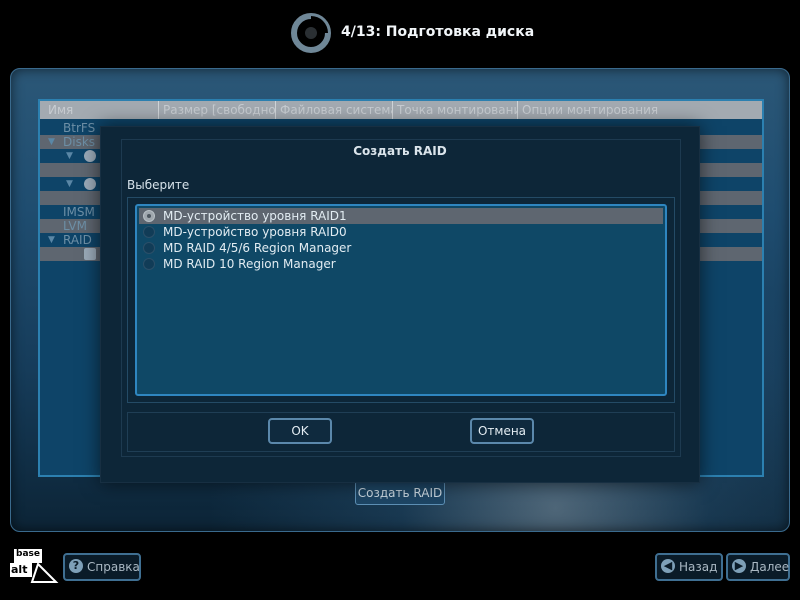 The width and height of the screenshot is (800, 600). What do you see at coordinates (77, 240) in the screenshot?
I see `tree-item-raid: RAID` at bounding box center [77, 240].